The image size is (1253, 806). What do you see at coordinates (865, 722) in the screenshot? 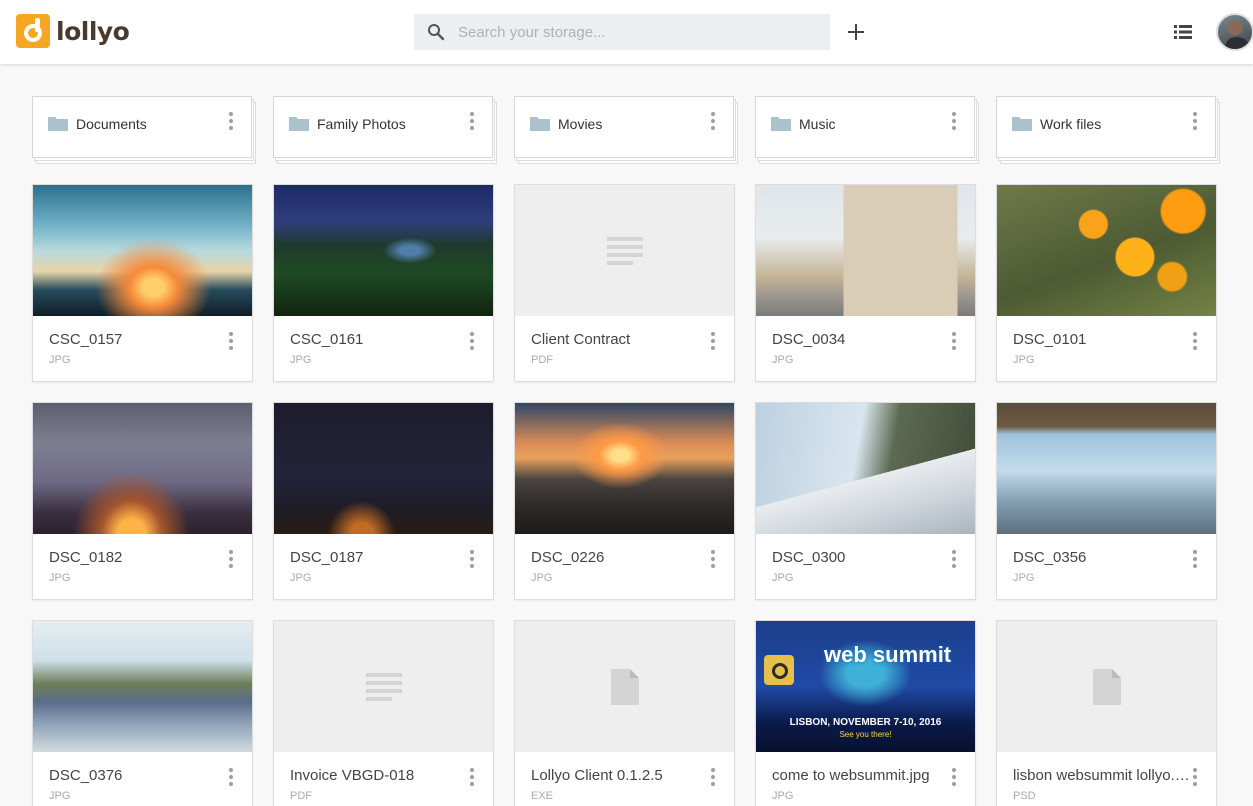
I see `thumbnail-caption: LISBON, NOVEMBER 7-10, 2016` at bounding box center [865, 722].